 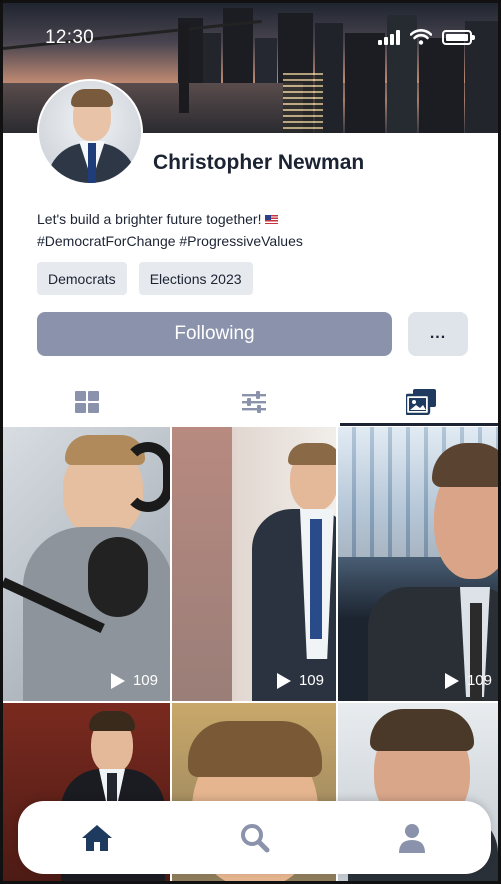 I want to click on home-icon, so click(x=96, y=837).